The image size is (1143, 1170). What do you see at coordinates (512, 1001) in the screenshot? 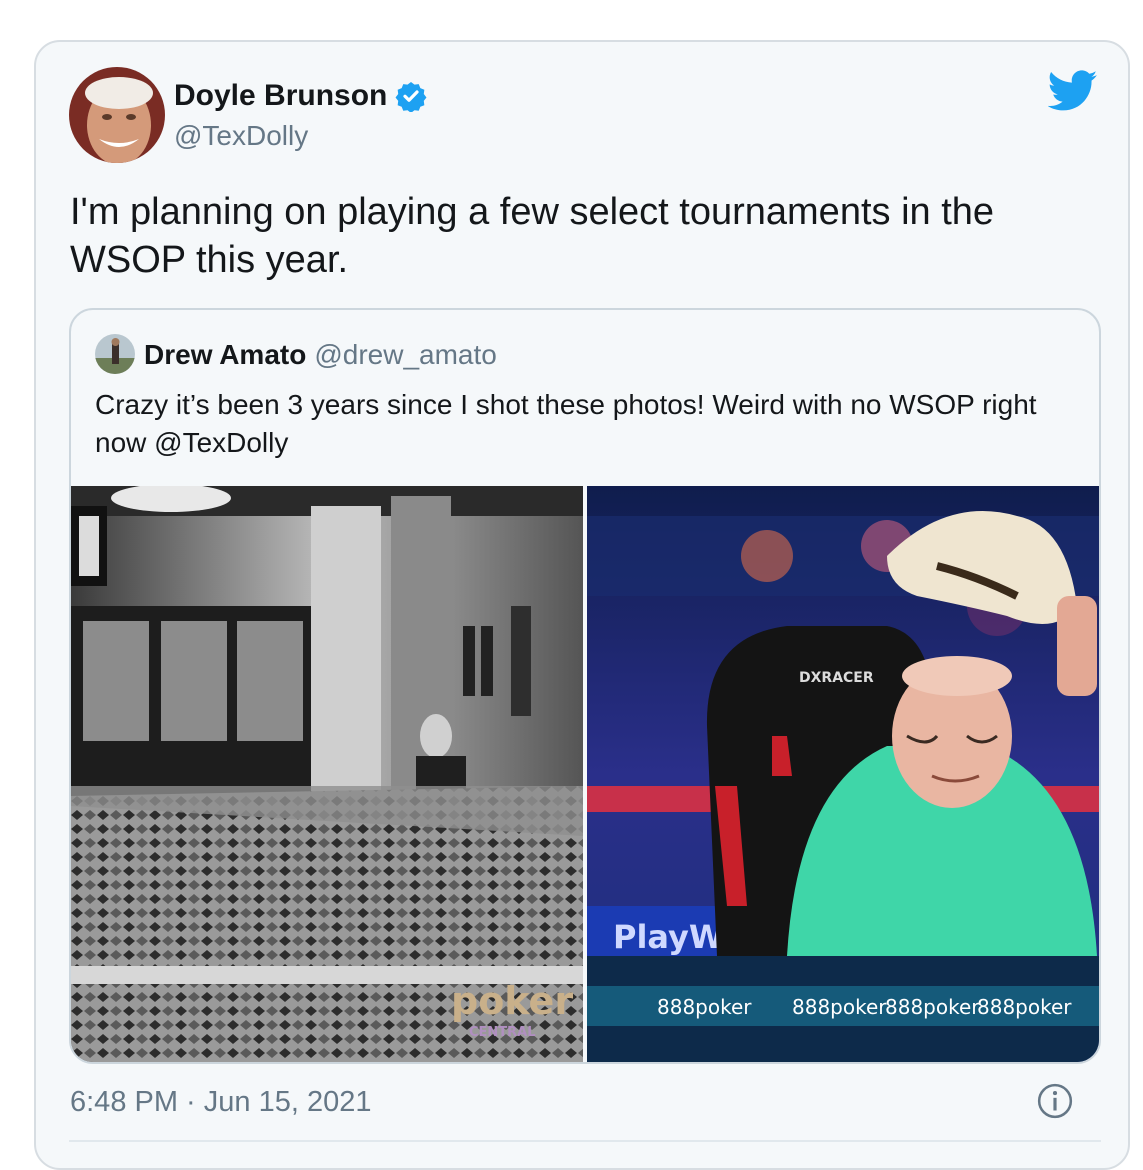
I see `poker-central-watermark: poker` at bounding box center [512, 1001].